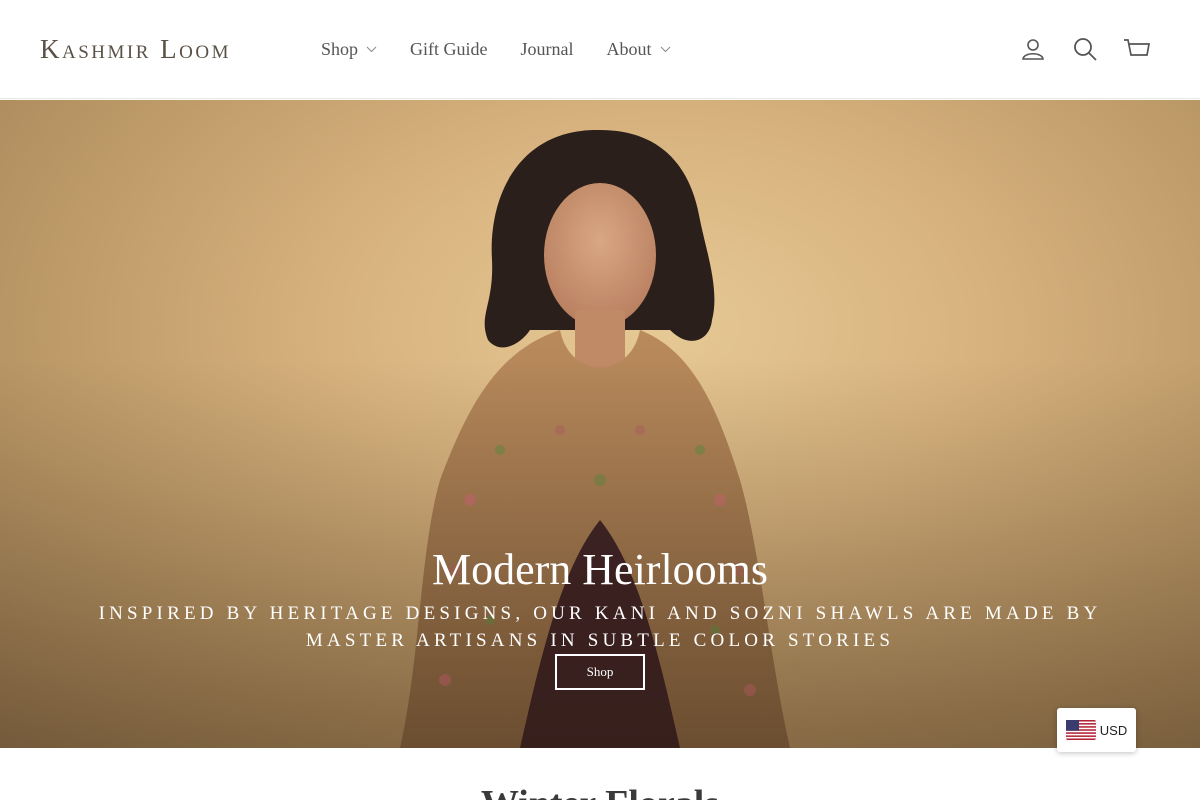  What do you see at coordinates (340, 49) in the screenshot?
I see `nav-shop-label: Shop` at bounding box center [340, 49].